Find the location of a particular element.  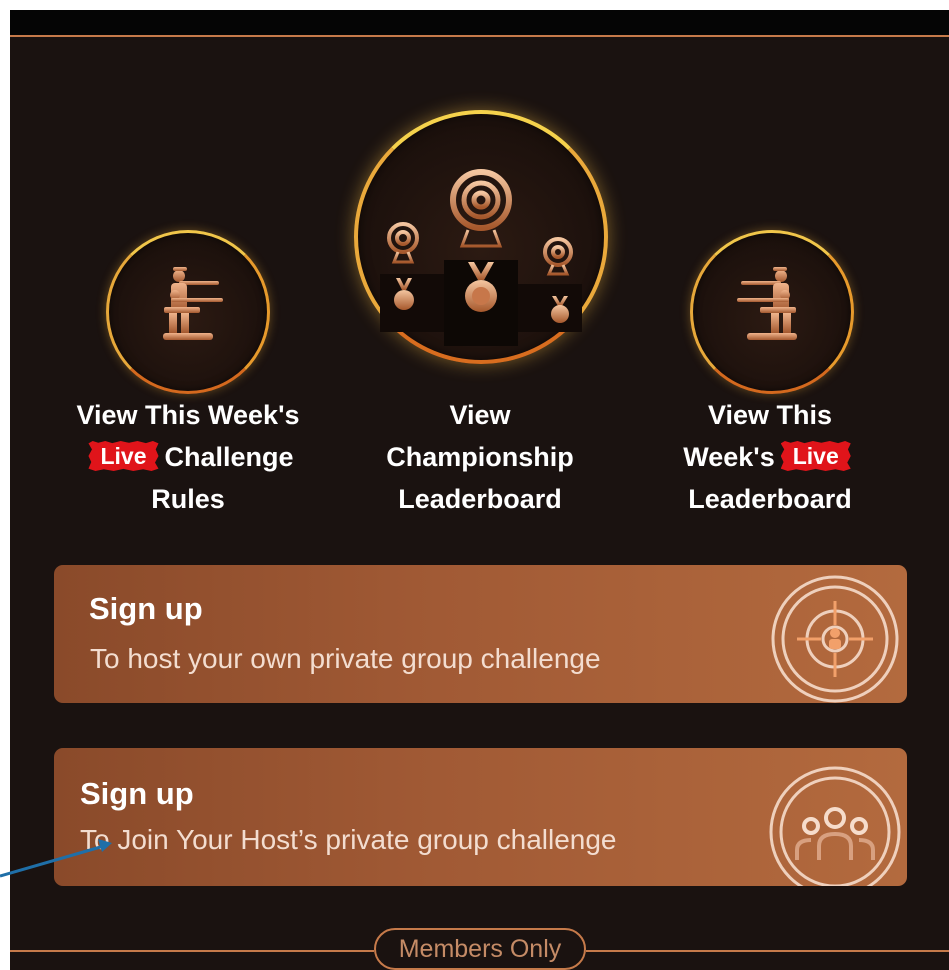

caption-line: Rules is located at coordinates (188, 499).